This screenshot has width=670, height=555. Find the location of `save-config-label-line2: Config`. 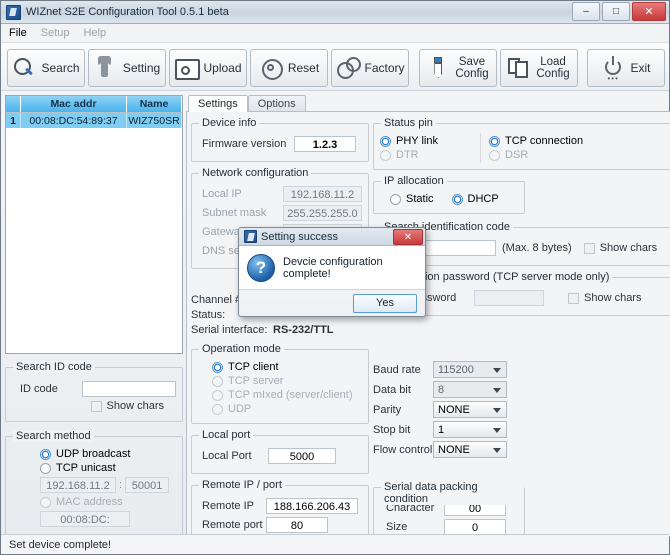

save-config-label-line2: Config is located at coordinates (472, 74).